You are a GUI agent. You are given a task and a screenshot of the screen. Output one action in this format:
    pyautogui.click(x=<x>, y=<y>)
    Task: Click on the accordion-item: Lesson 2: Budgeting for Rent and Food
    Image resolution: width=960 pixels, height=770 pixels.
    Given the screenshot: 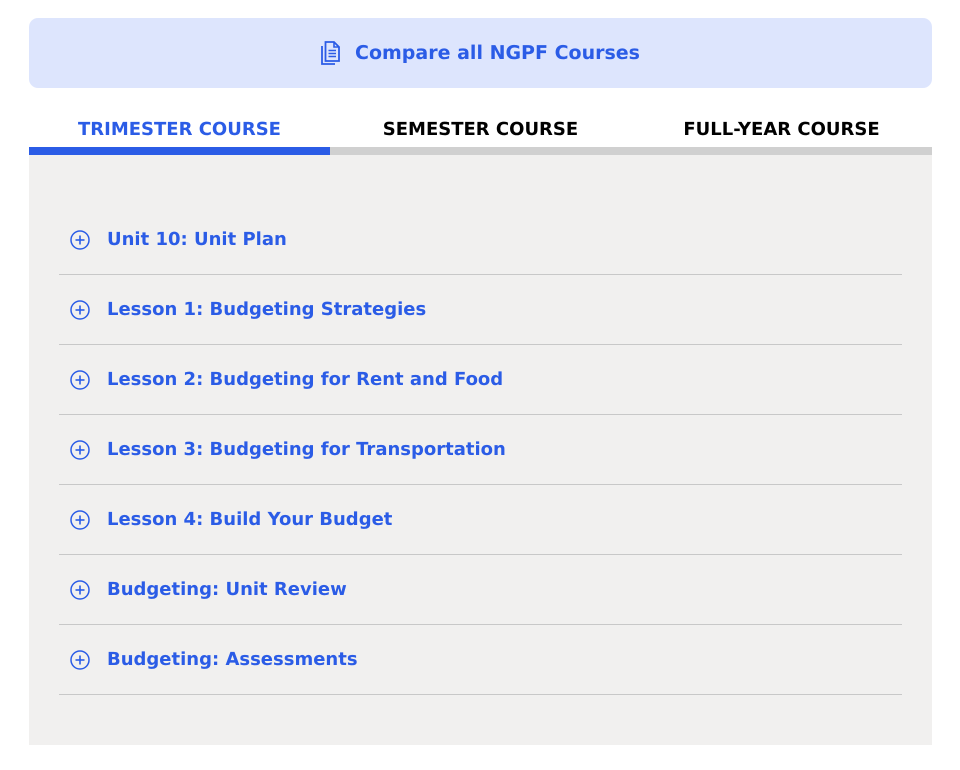 What is the action you would take?
    pyautogui.click(x=480, y=379)
    